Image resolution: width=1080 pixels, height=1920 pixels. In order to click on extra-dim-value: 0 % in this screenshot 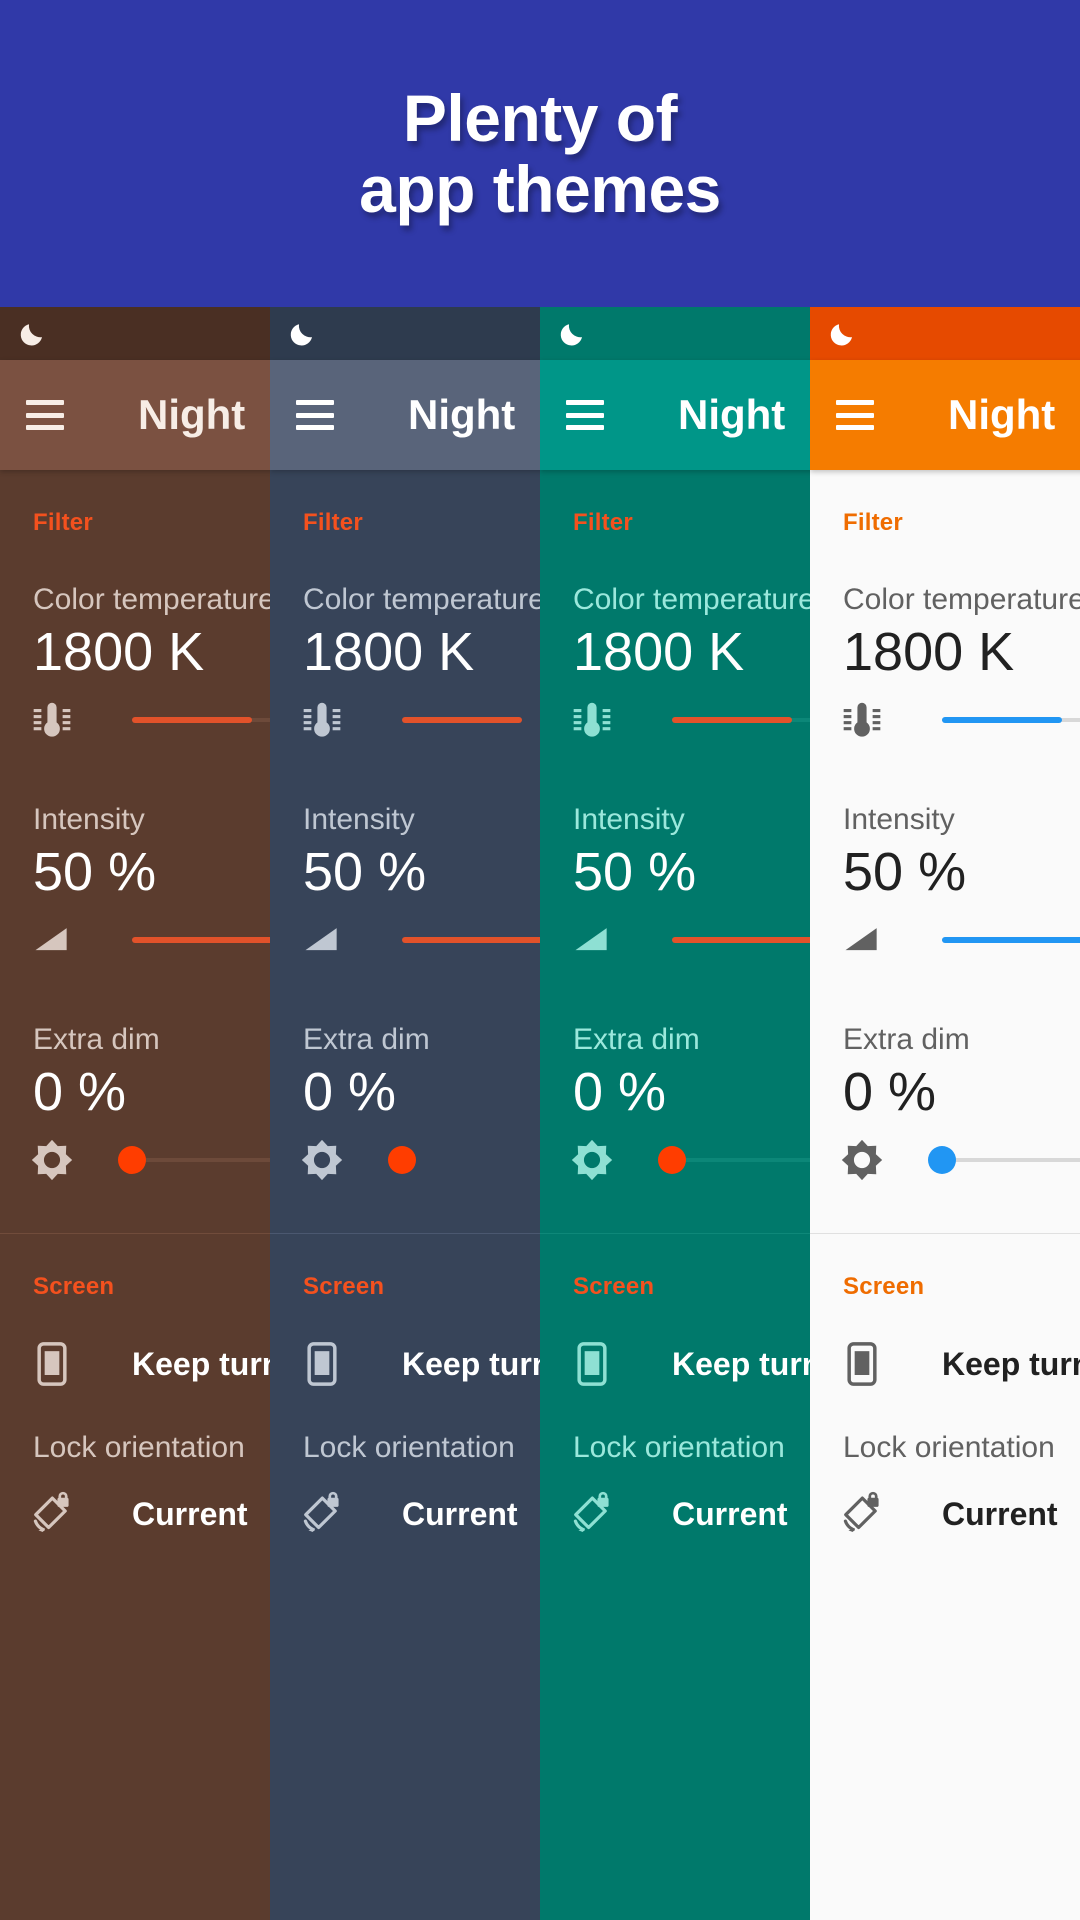, I will do `click(80, 1092)`.